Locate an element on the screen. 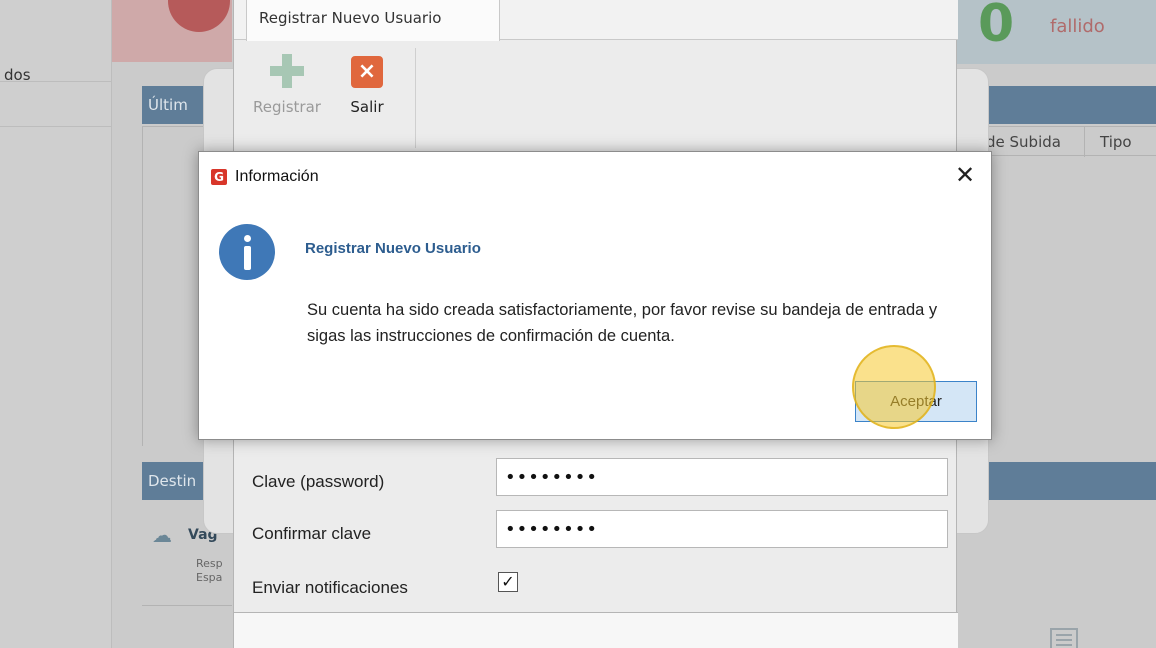 Image resolution: width=1156 pixels, height=648 pixels. password-label: Clave (password) is located at coordinates (318, 481).